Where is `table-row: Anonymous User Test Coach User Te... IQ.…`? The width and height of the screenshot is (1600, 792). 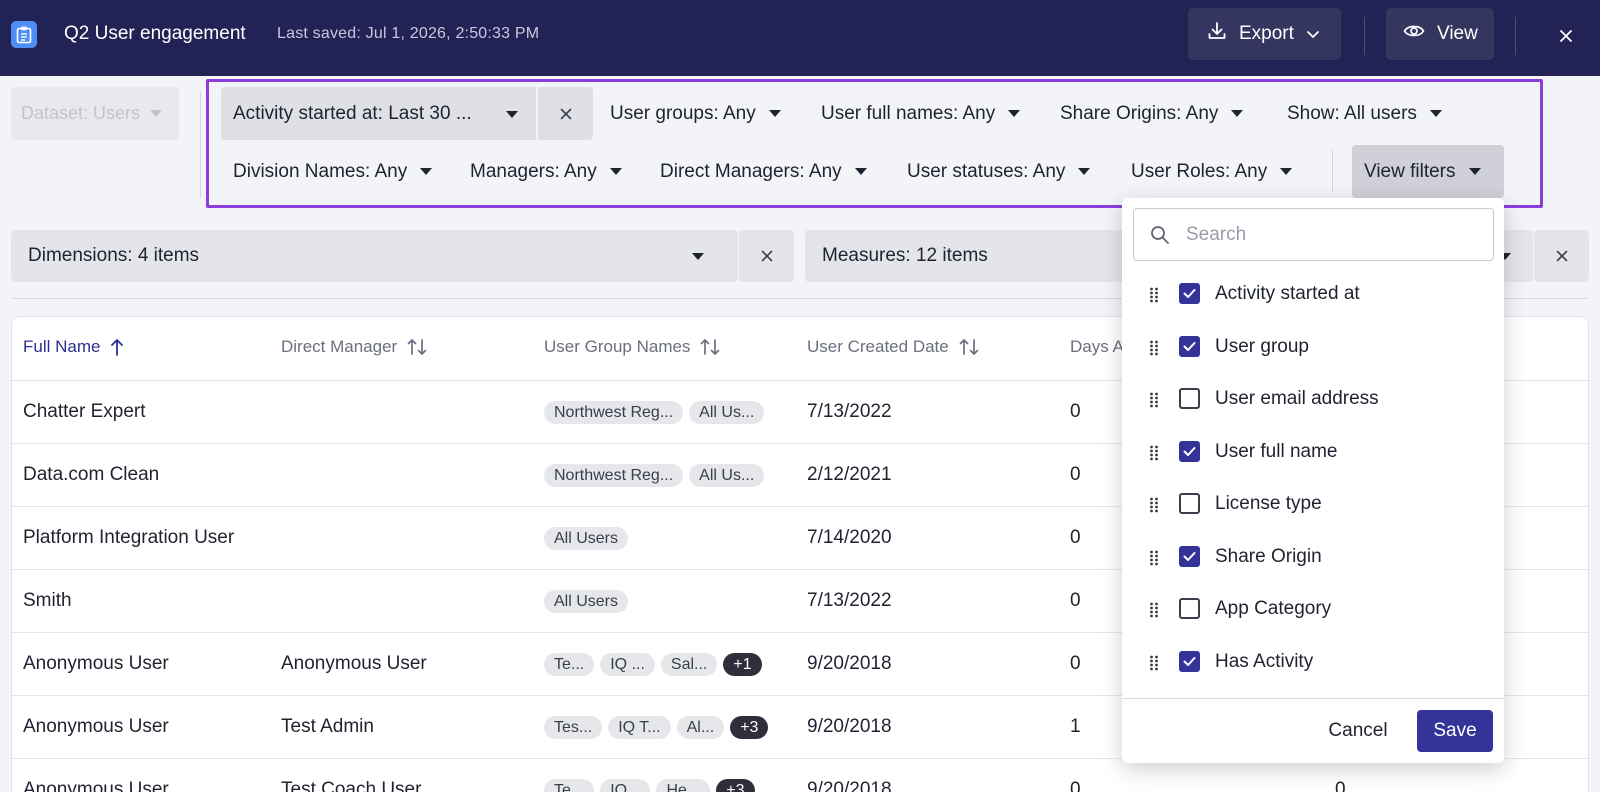
table-row: Anonymous User Test Coach User Te... IQ.… is located at coordinates (800, 775).